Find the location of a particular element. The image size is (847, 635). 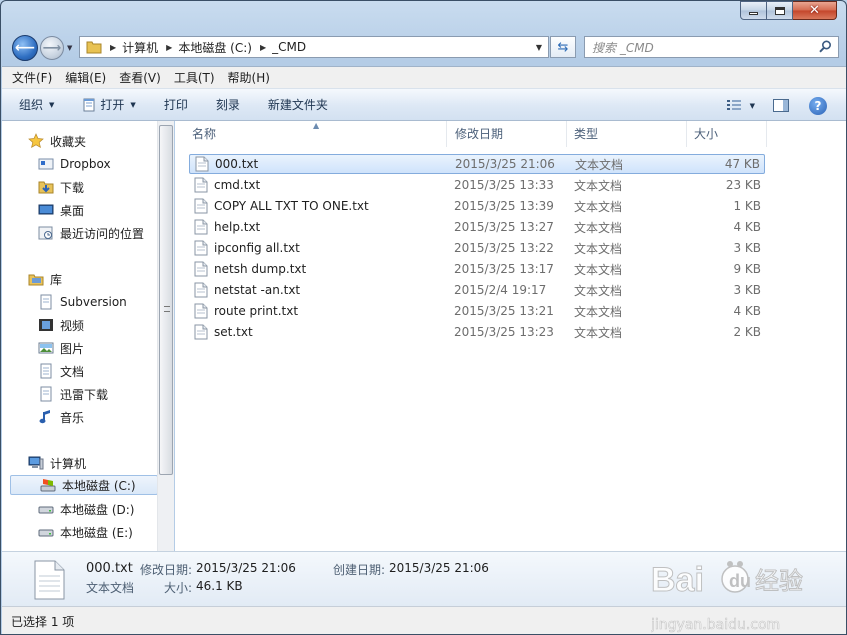

recent-pages-dropdown: ▼ is located at coordinates (69, 48).